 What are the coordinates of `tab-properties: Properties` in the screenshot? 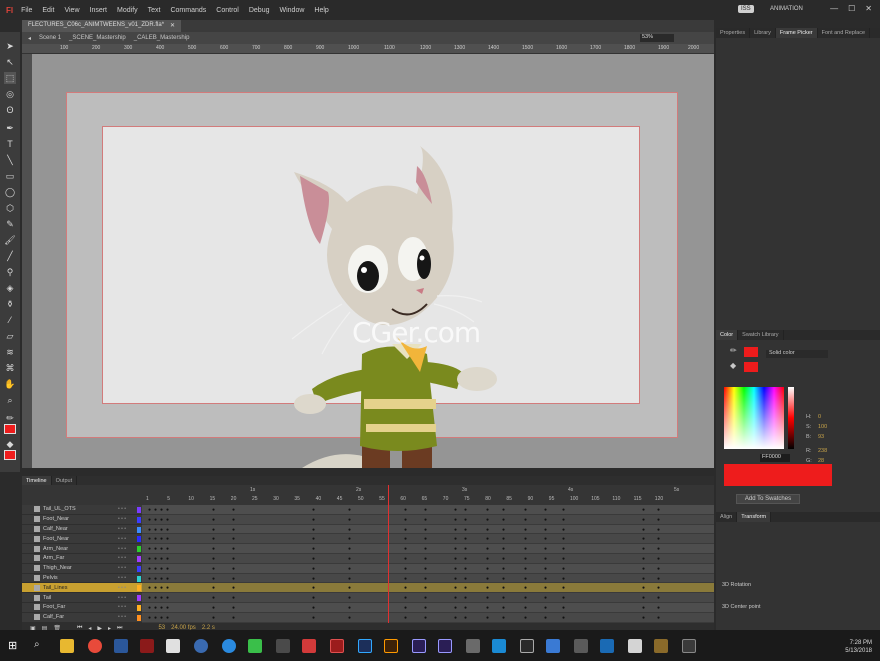 It's located at (733, 33).